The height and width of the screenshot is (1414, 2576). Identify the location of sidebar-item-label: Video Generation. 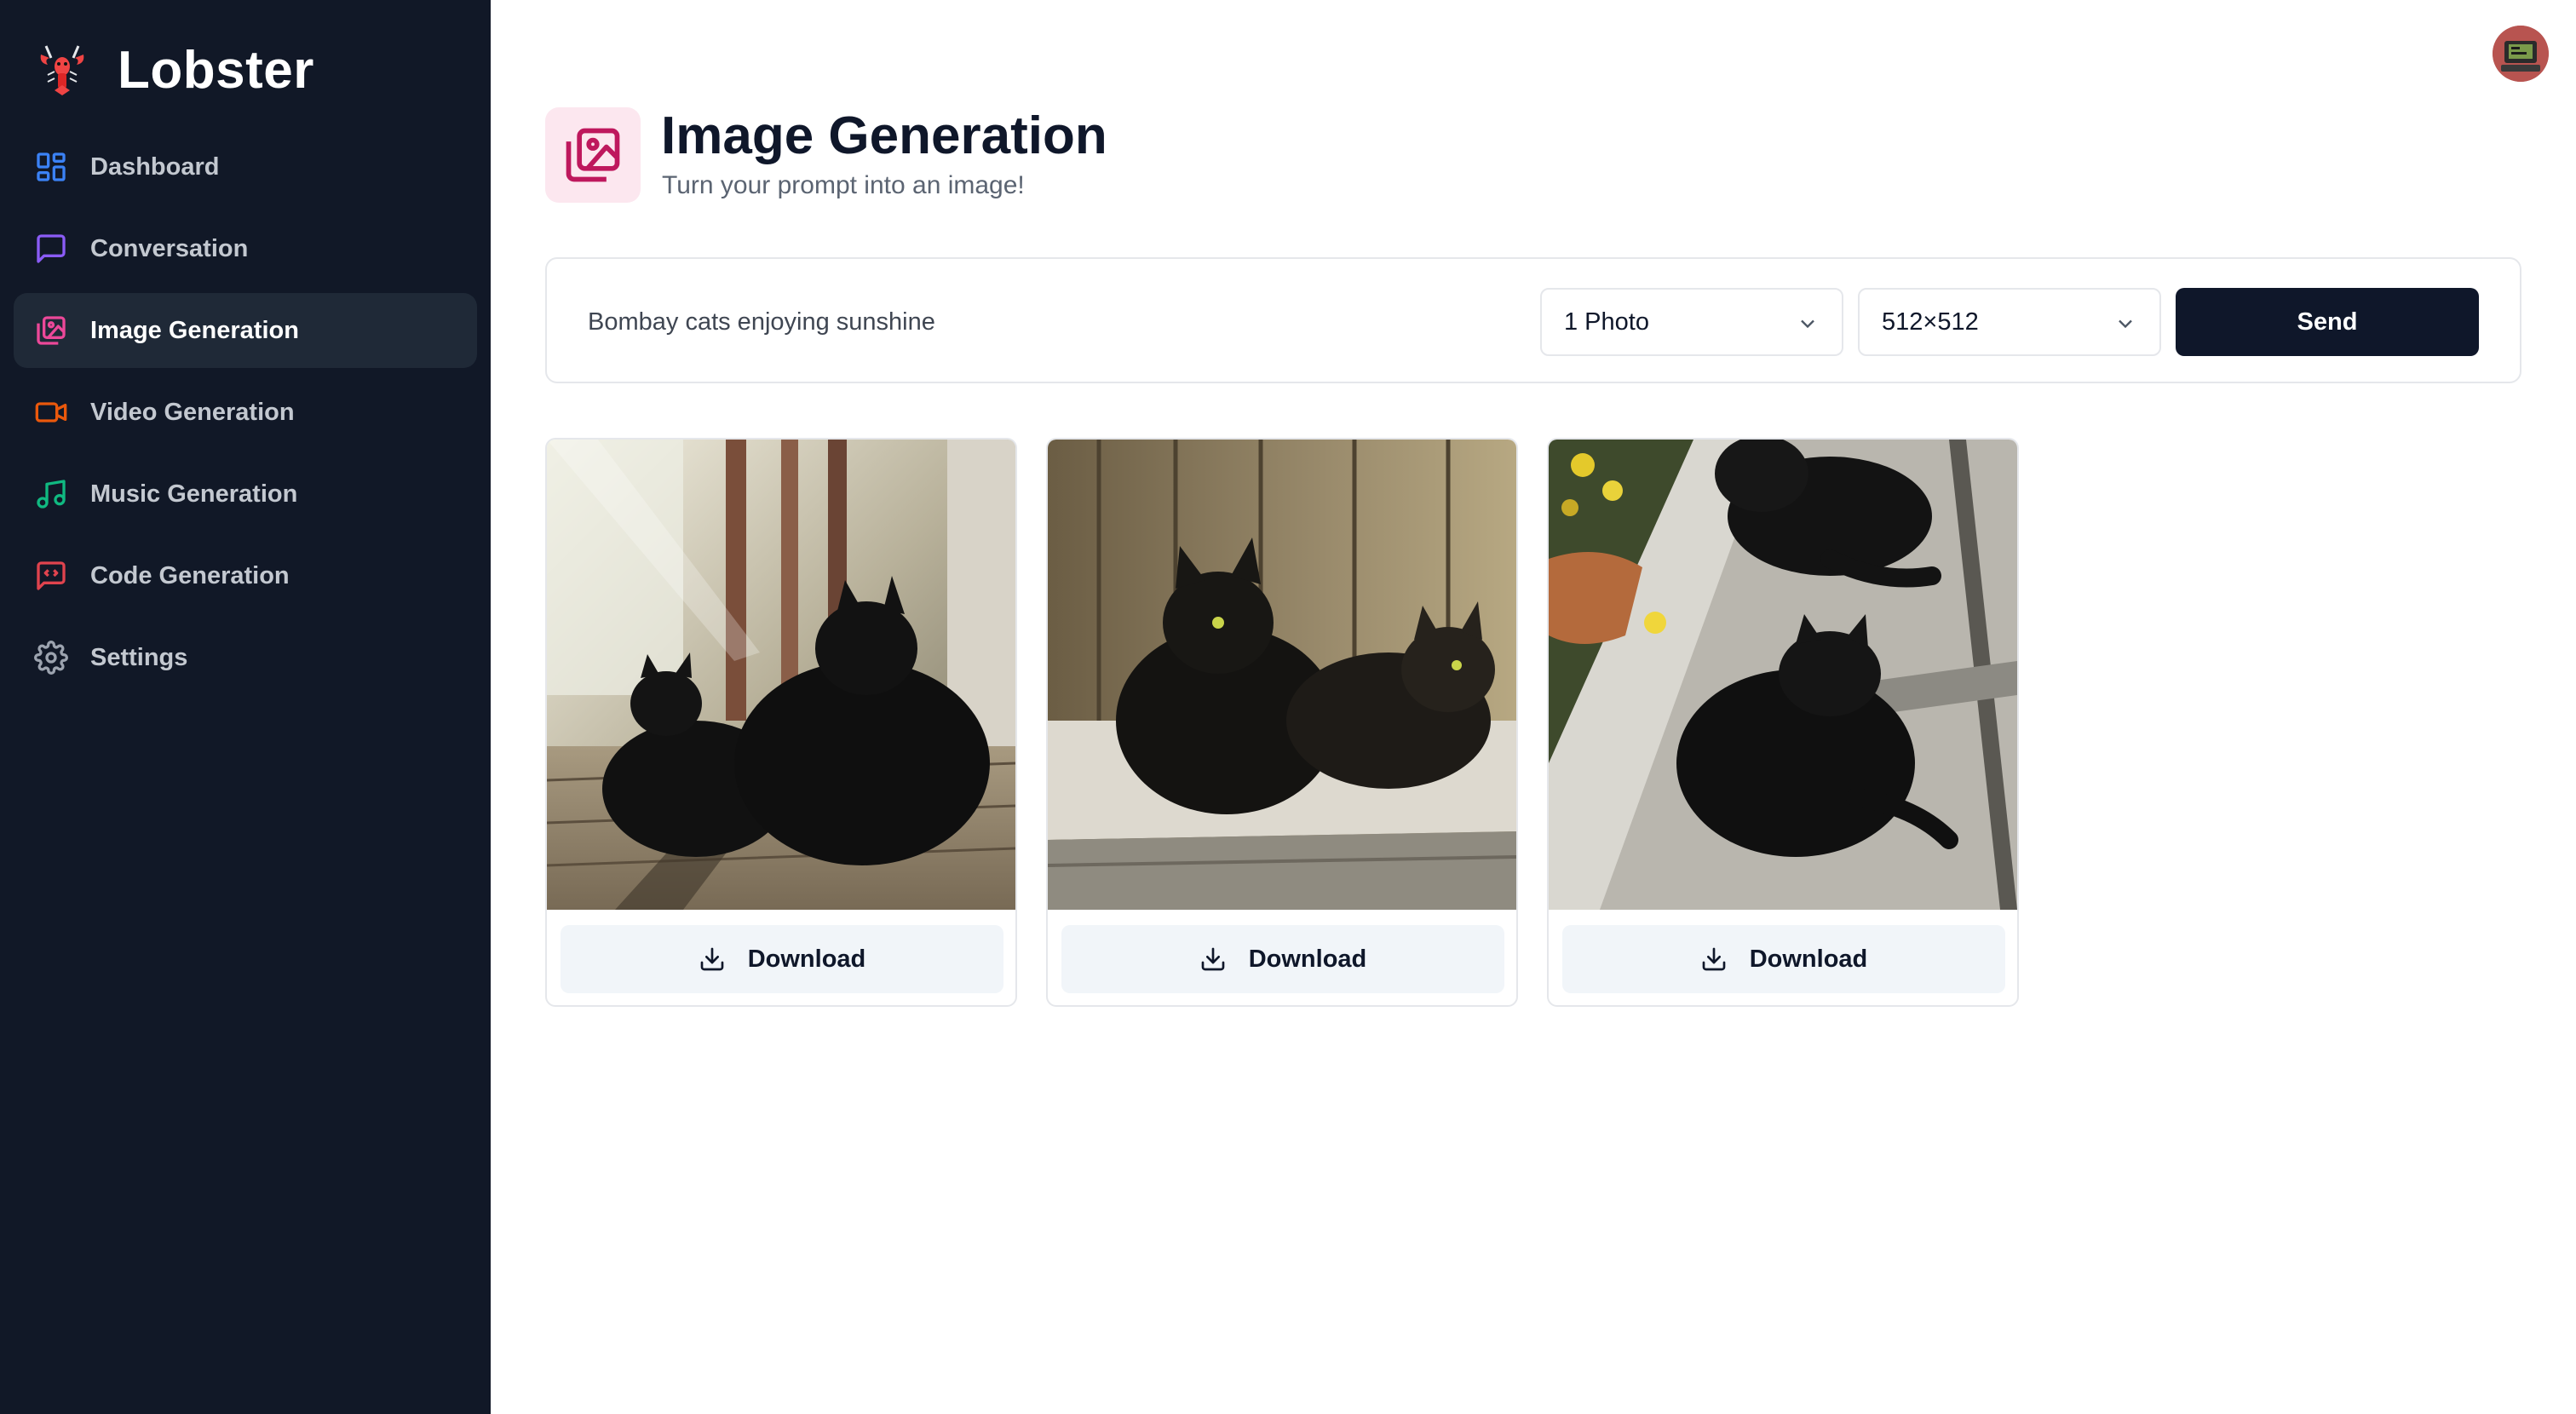
(193, 412).